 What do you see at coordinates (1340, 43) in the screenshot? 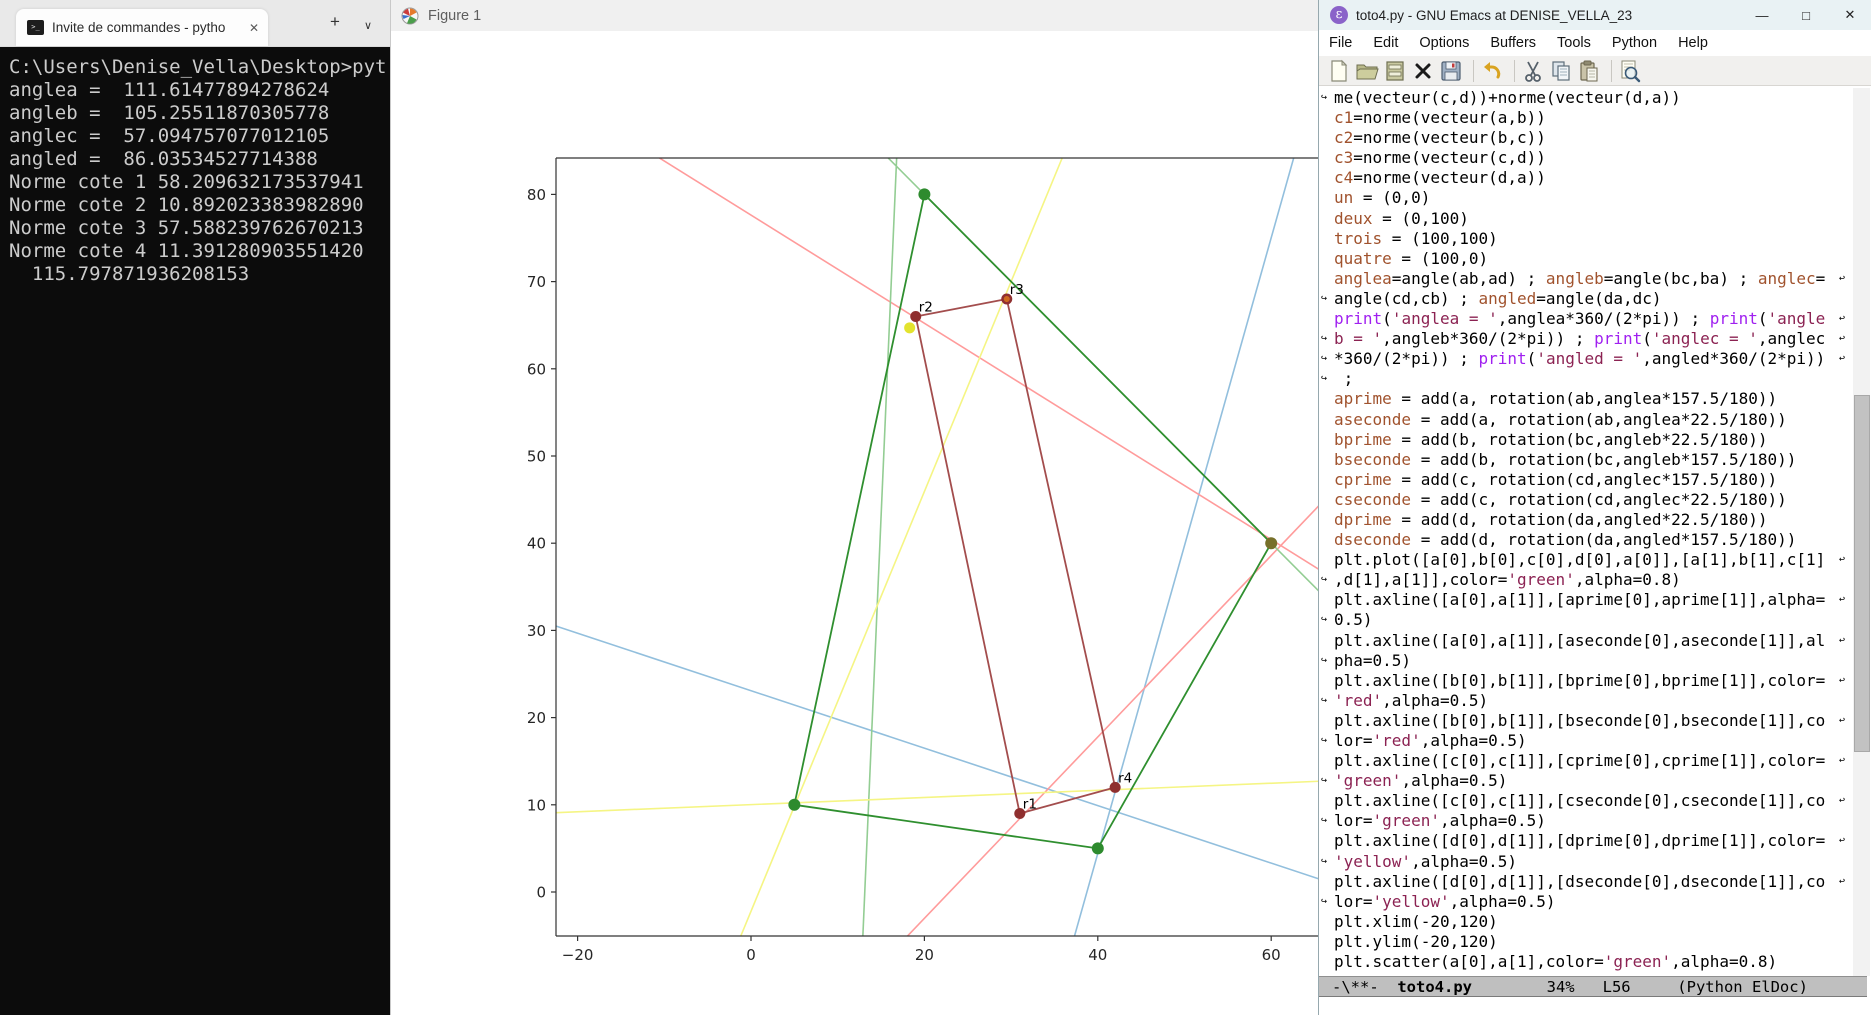
I see `menu-file: File` at bounding box center [1340, 43].